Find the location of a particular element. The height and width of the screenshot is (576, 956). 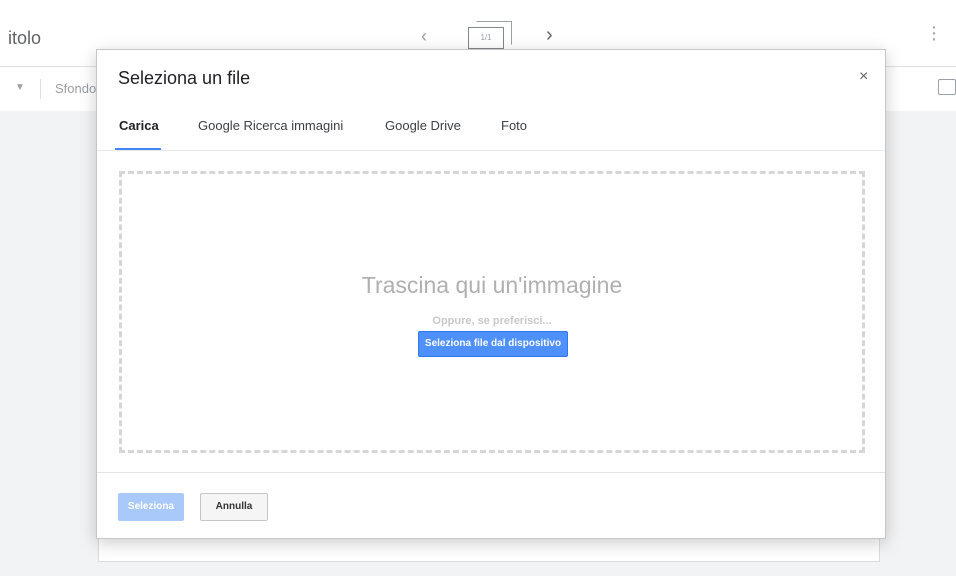

page-indicator-label: 1/1 is located at coordinates (486, 38).